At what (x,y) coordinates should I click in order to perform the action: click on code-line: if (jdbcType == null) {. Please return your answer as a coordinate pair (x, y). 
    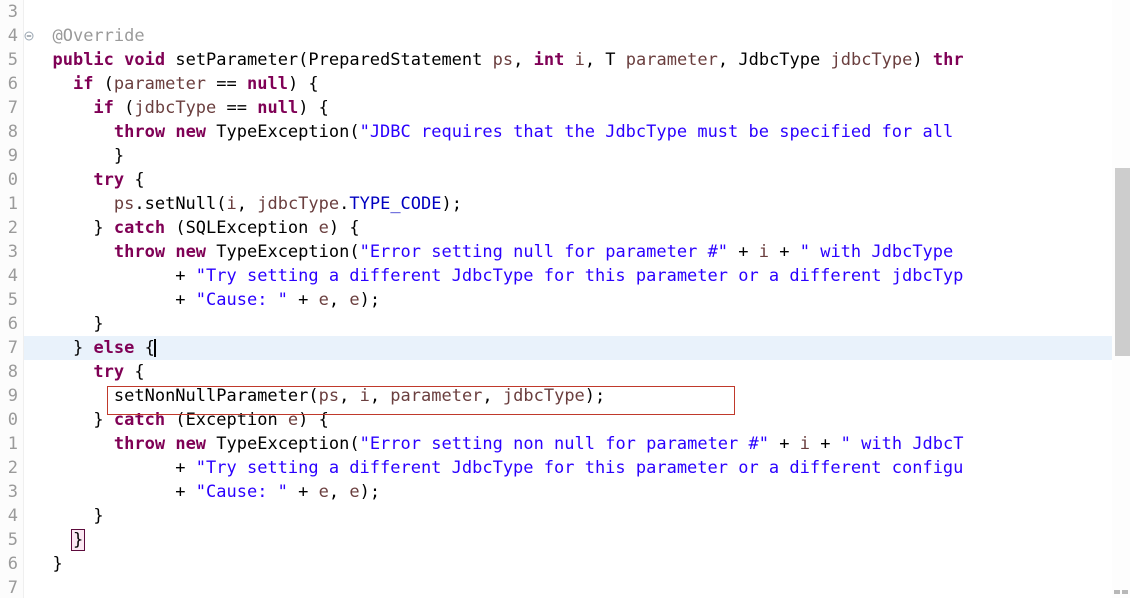
    Looking at the image, I should click on (577, 108).